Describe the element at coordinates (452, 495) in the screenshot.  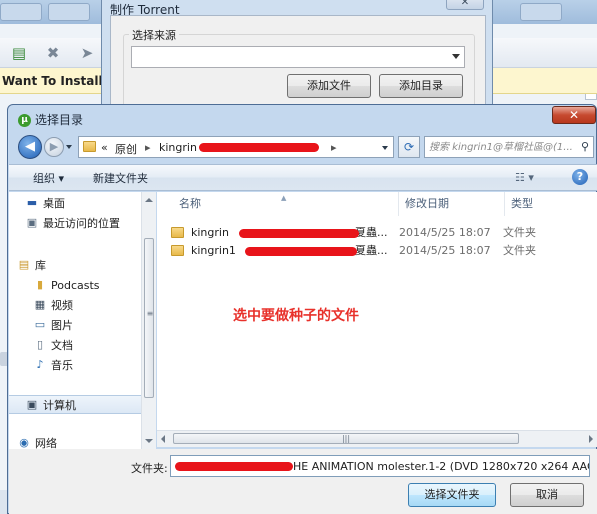
I see `select-folder-button: 选择文件夹` at that location.